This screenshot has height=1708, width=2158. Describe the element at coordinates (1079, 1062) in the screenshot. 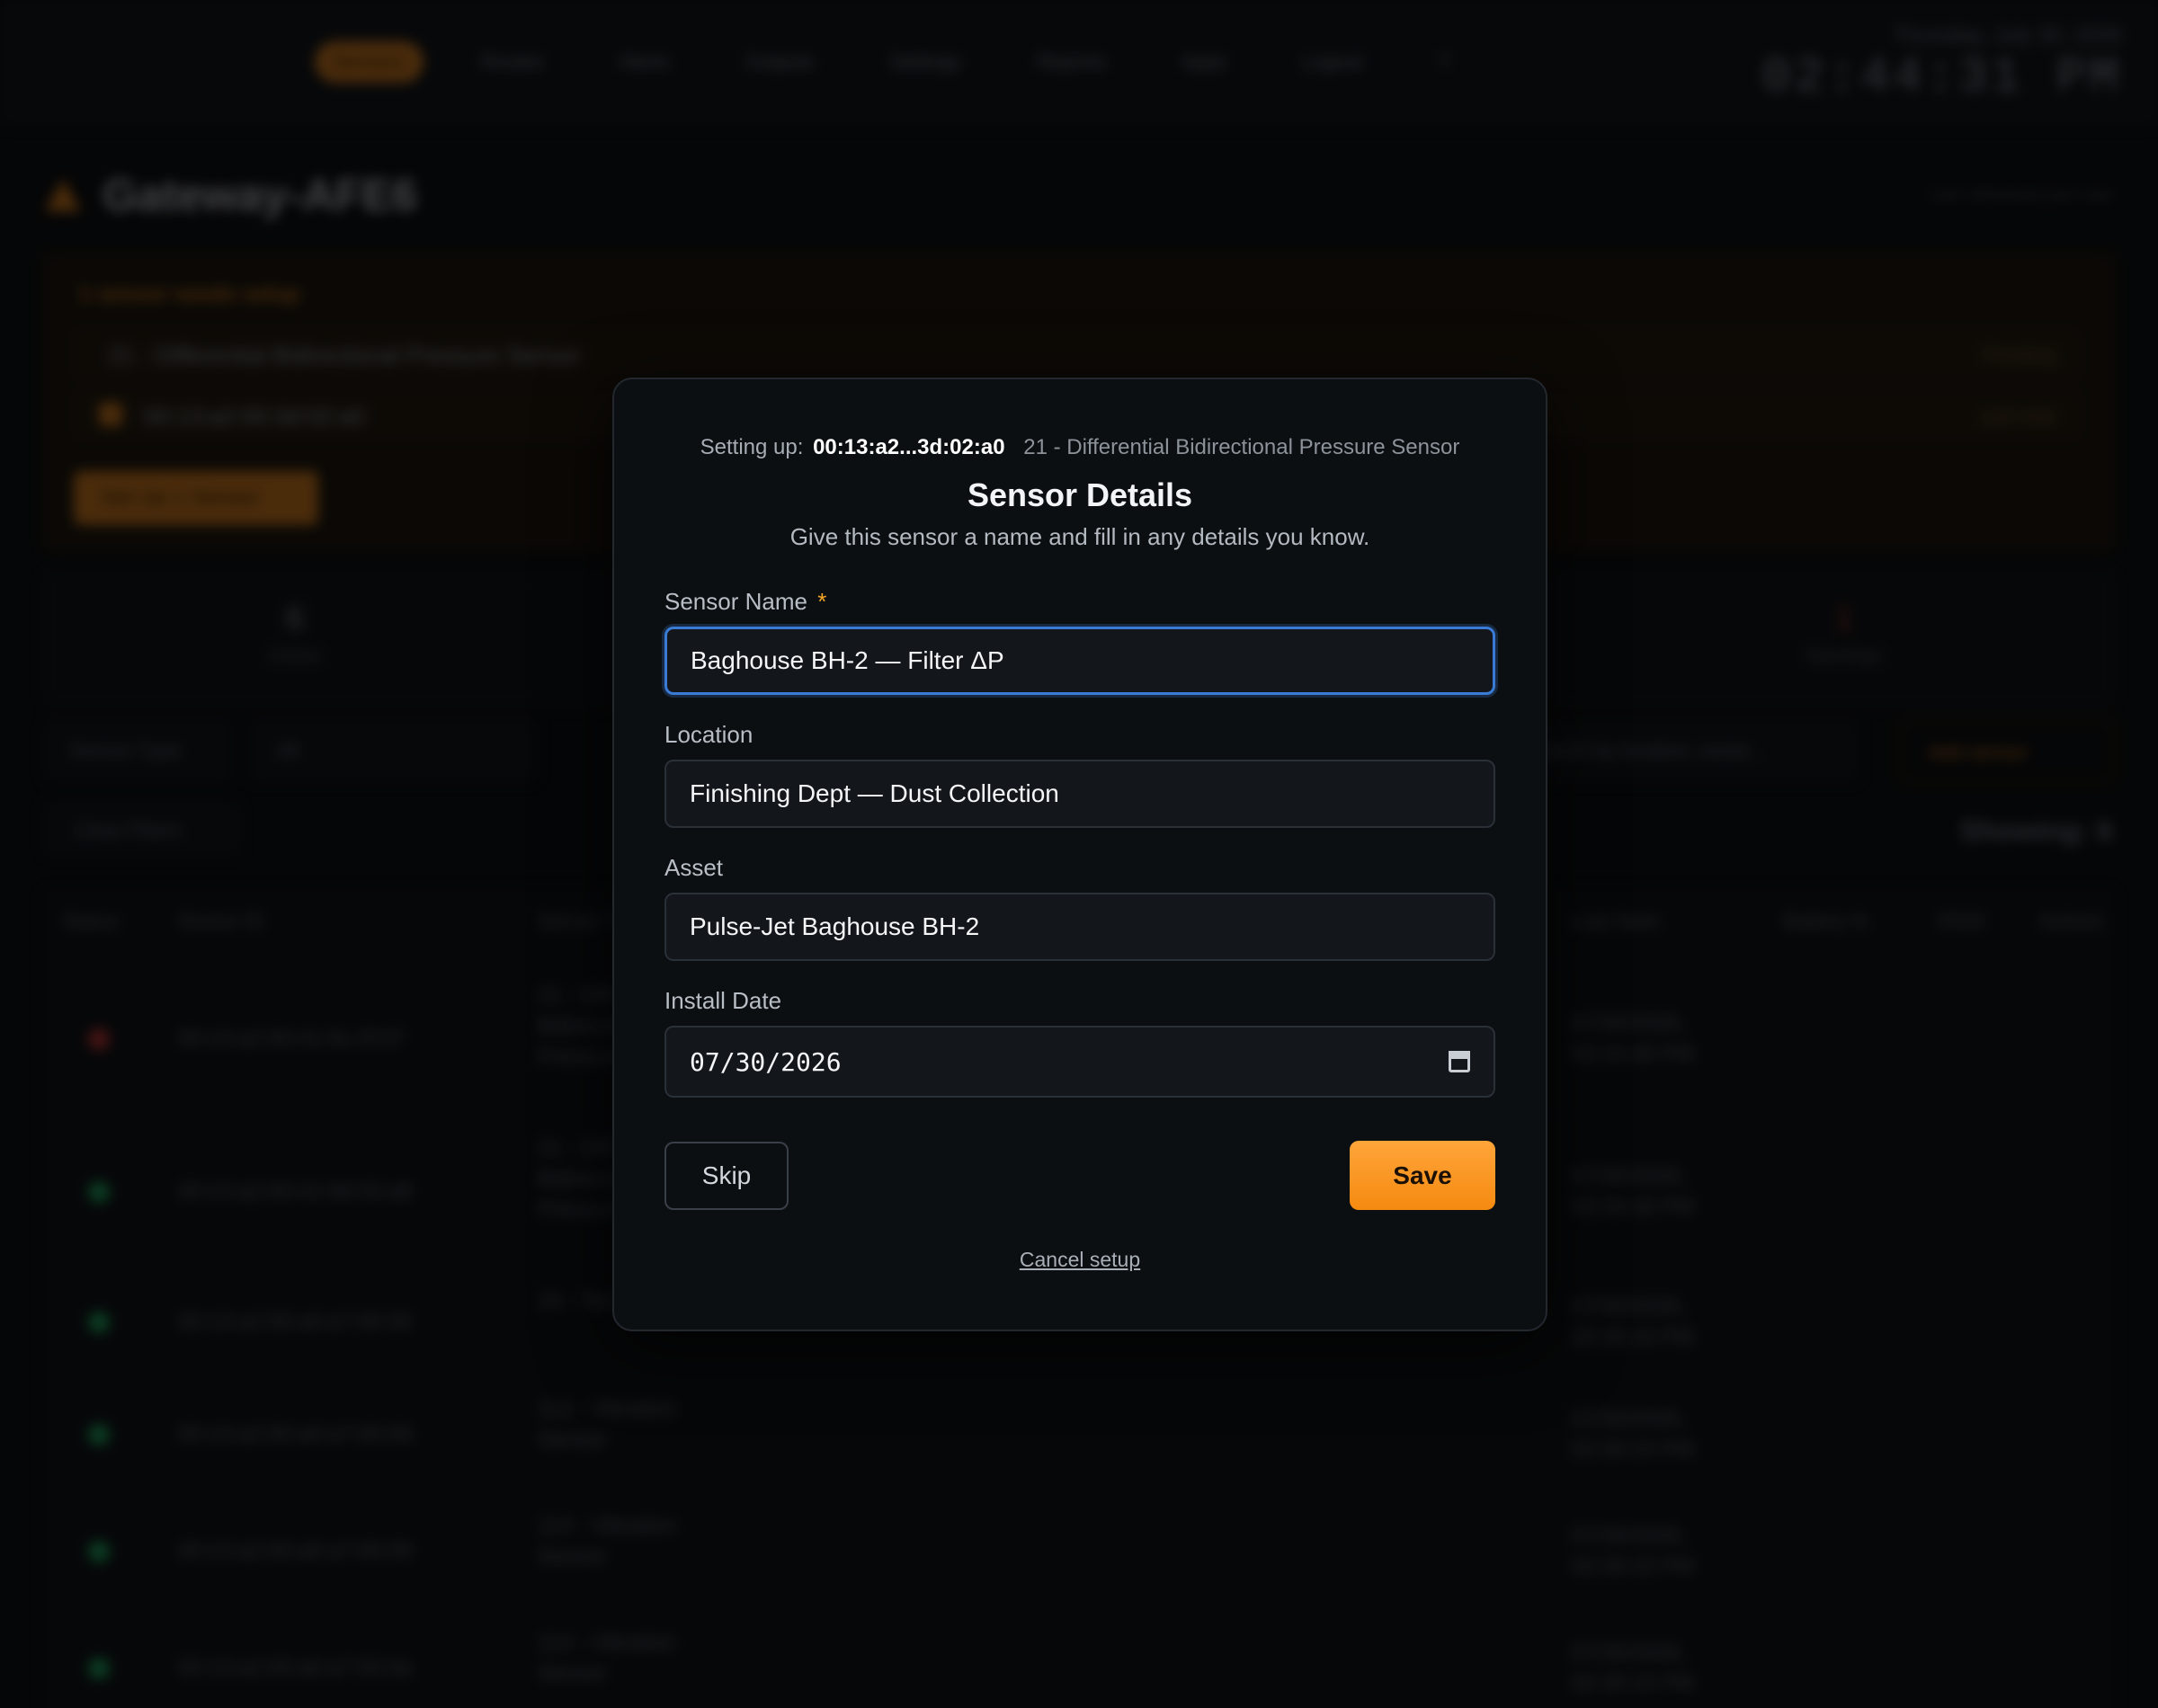

I see `install-date-input: 07/30/2026` at that location.